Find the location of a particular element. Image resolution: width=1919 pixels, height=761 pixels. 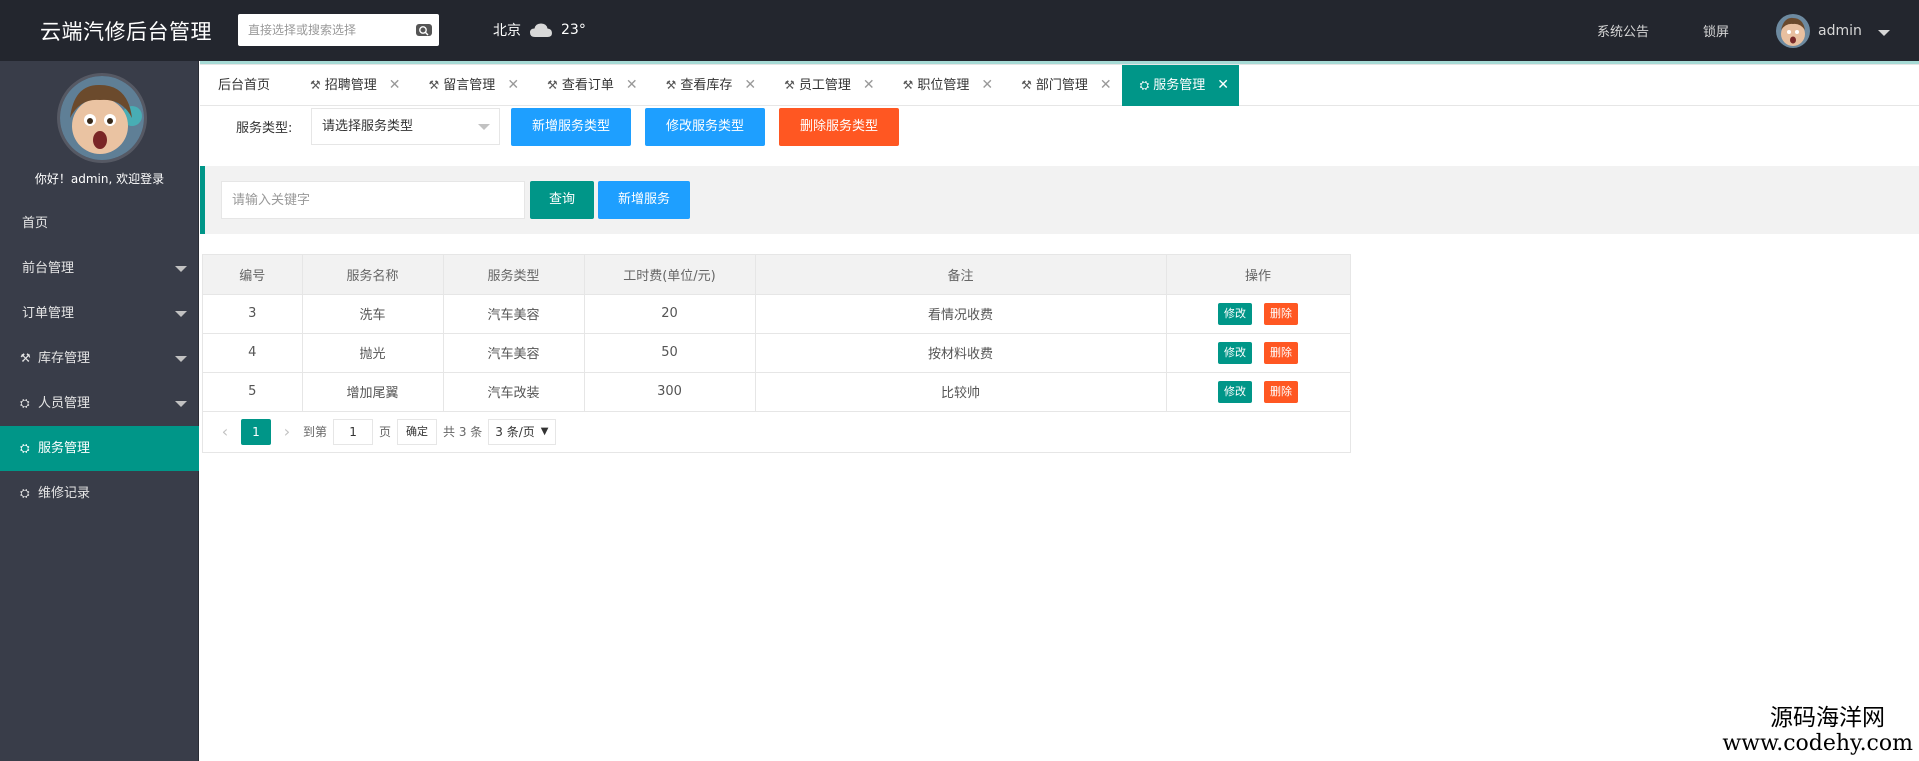

cloud-icon is located at coordinates (541, 30).